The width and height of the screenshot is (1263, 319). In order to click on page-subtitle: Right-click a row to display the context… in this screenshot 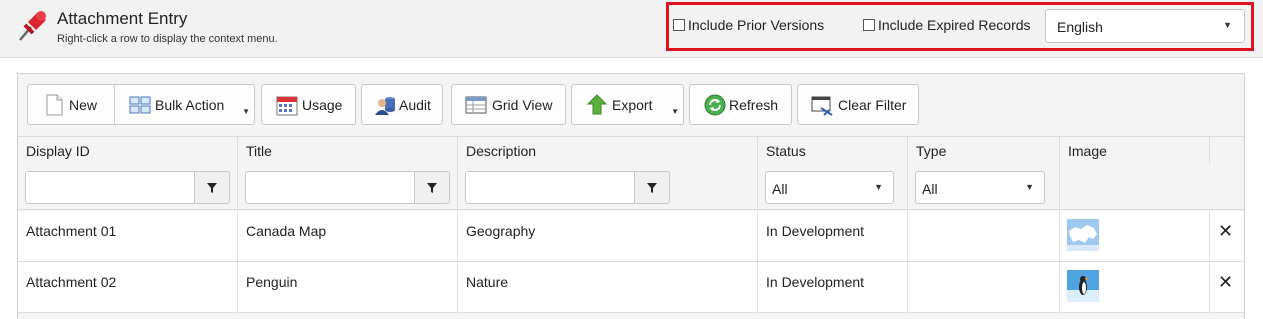, I will do `click(167, 39)`.